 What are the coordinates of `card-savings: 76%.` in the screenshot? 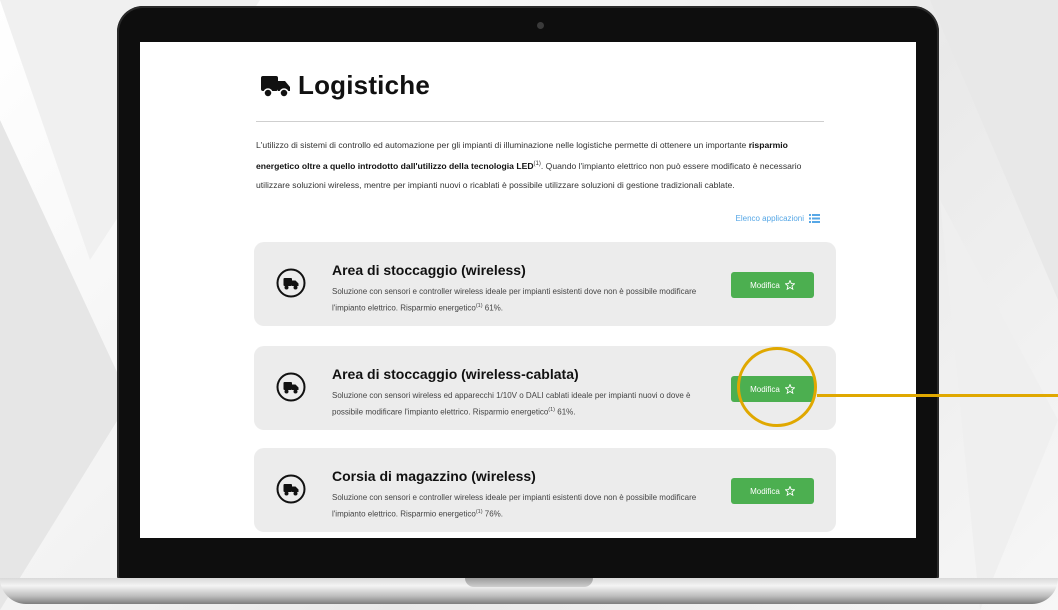 It's located at (493, 514).